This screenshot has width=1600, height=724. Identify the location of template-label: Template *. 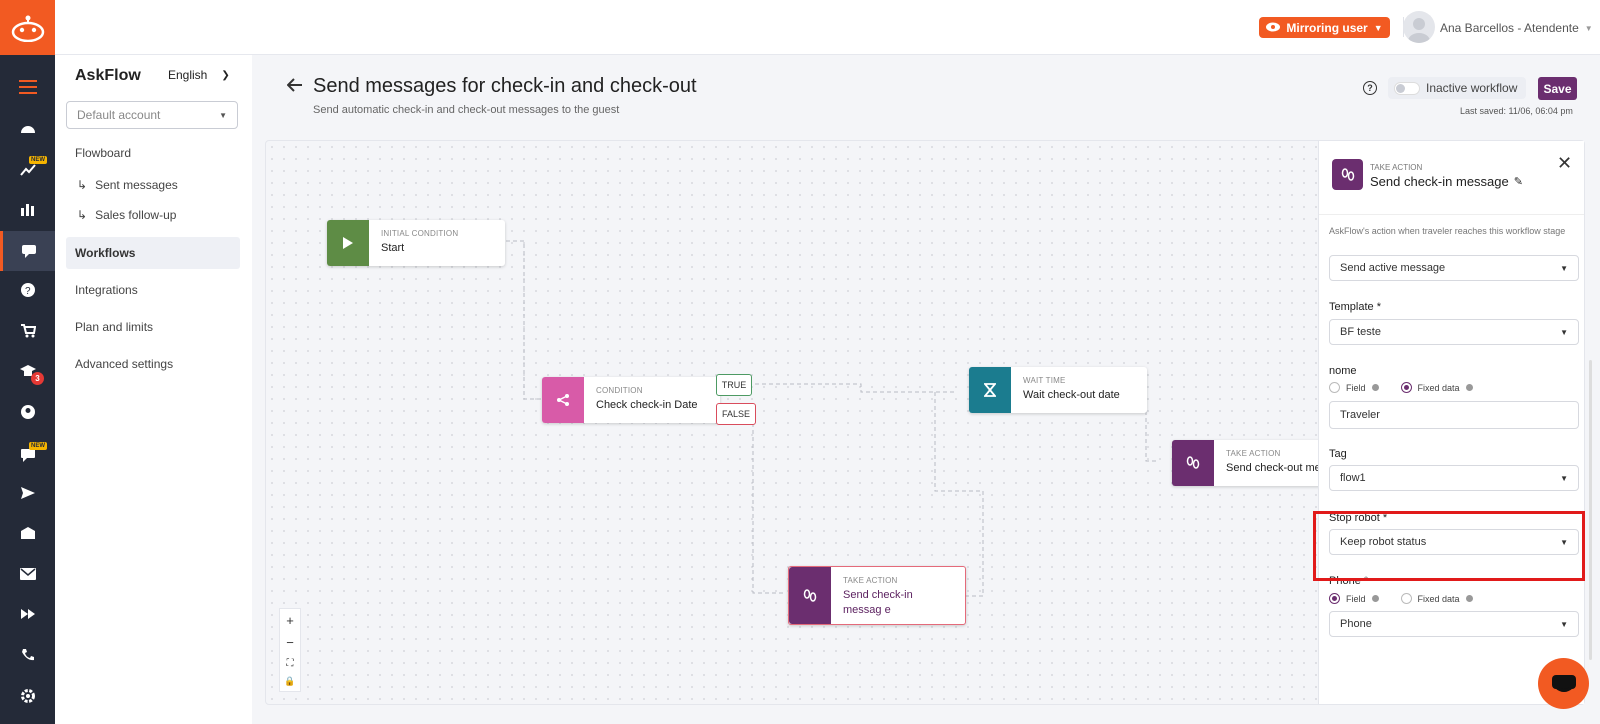
(1355, 307).